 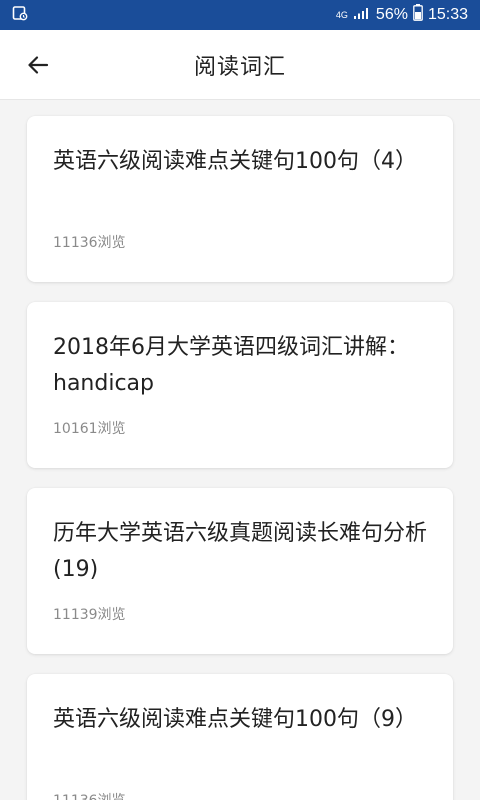 I want to click on arrow-left-icon, so click(x=38, y=65).